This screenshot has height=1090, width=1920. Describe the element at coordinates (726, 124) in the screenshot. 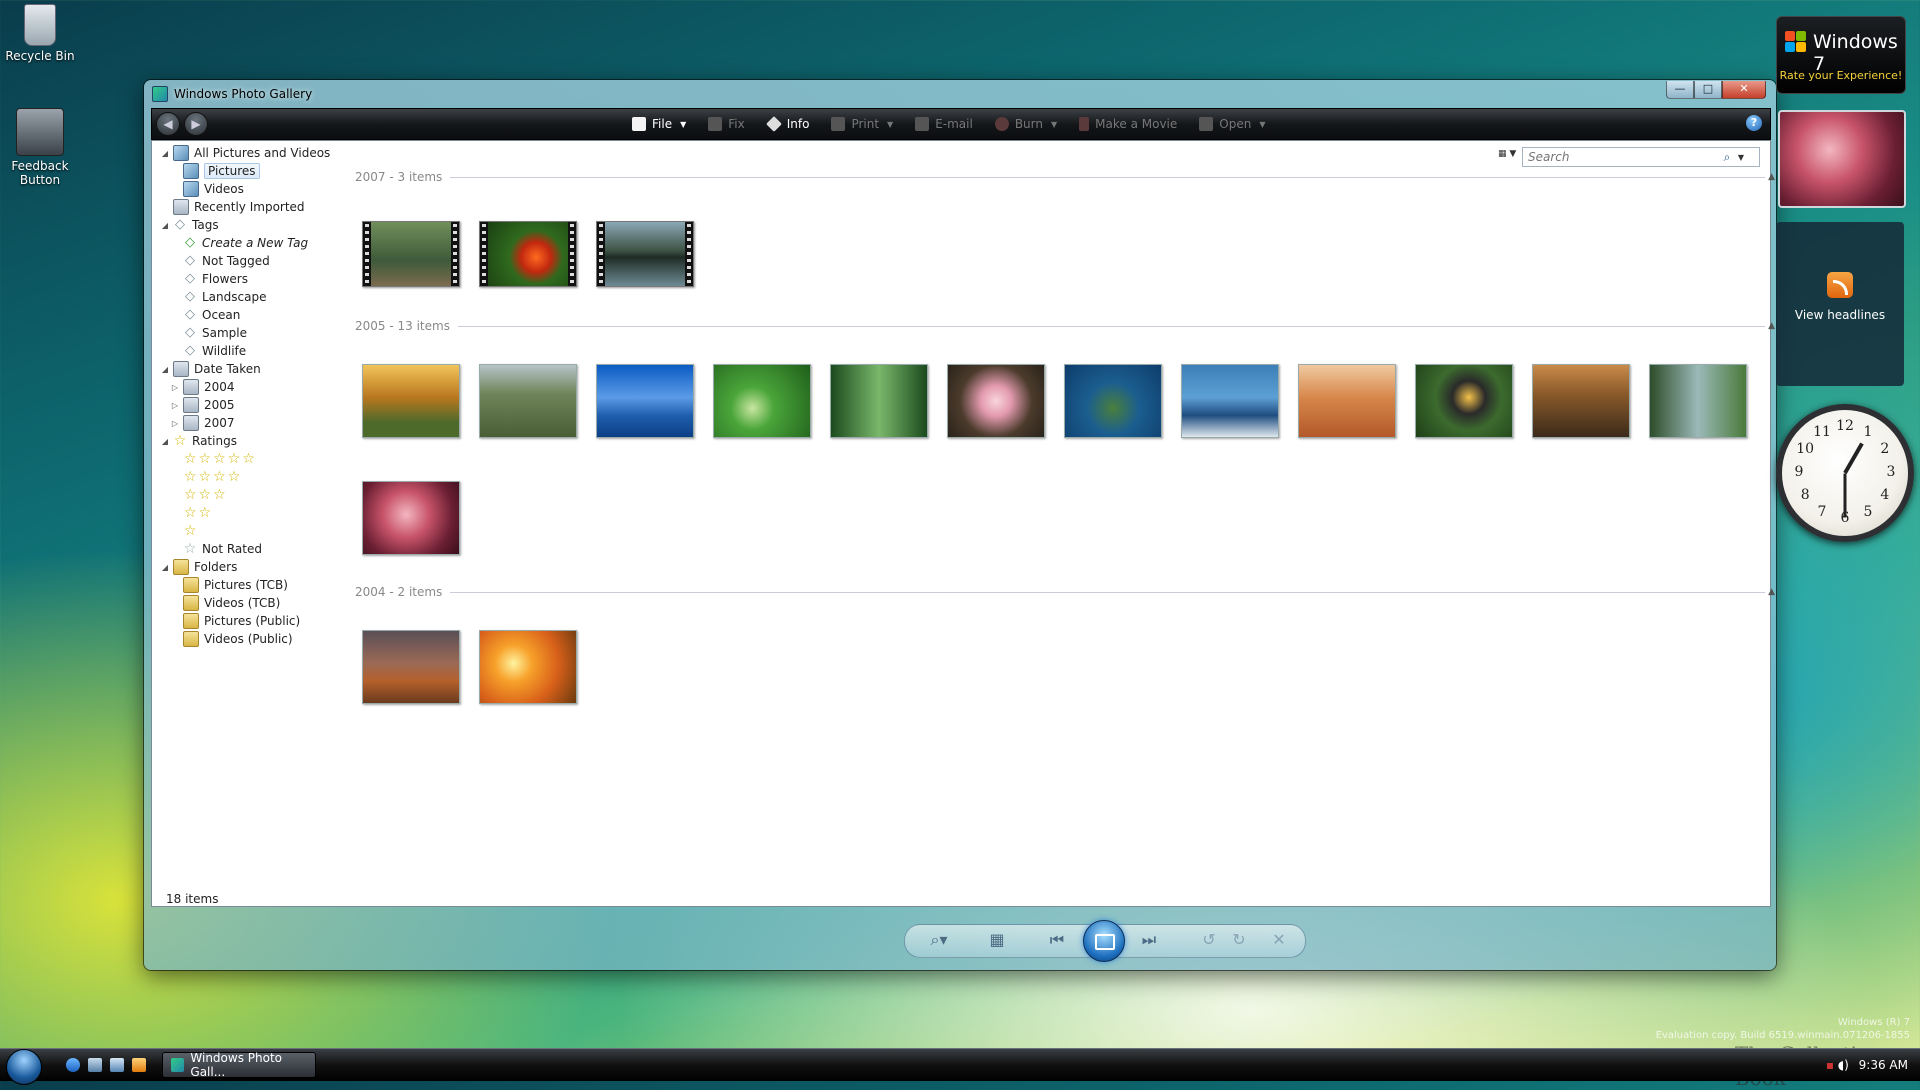

I see `fix-button: Fix` at that location.